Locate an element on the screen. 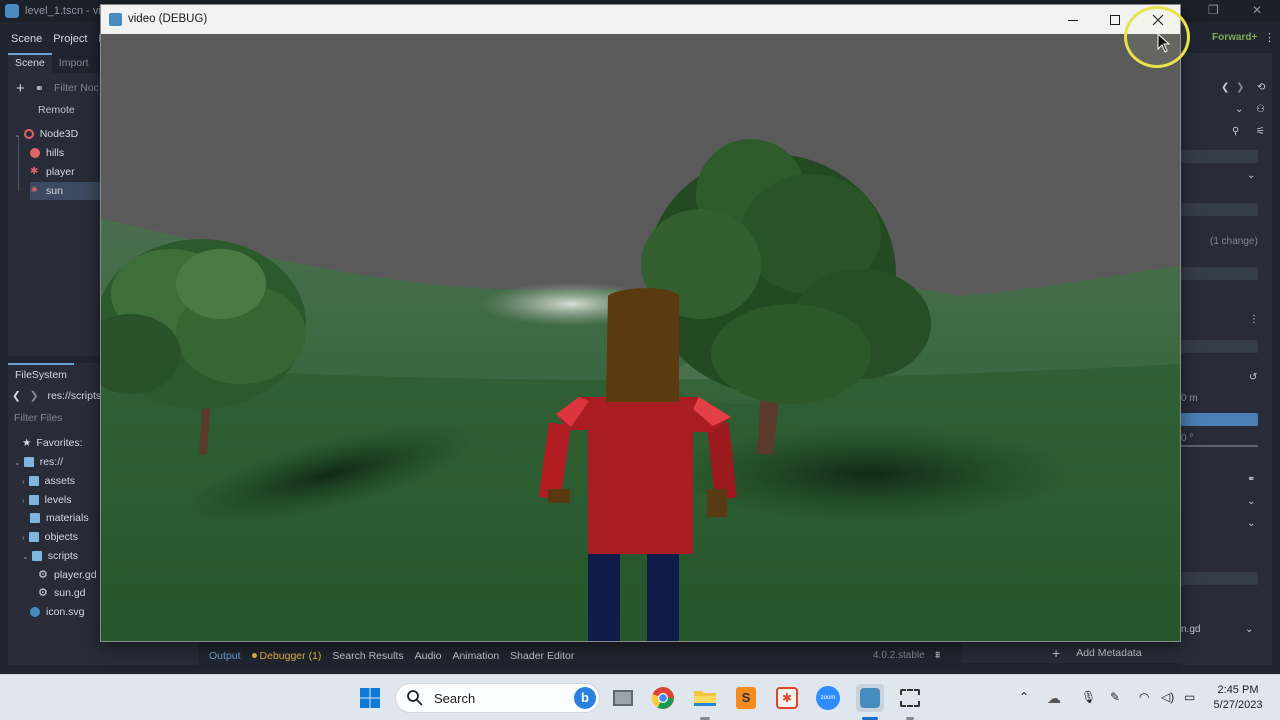  file-item-sun-gd: ⚙ sun.gd is located at coordinates (62, 593).